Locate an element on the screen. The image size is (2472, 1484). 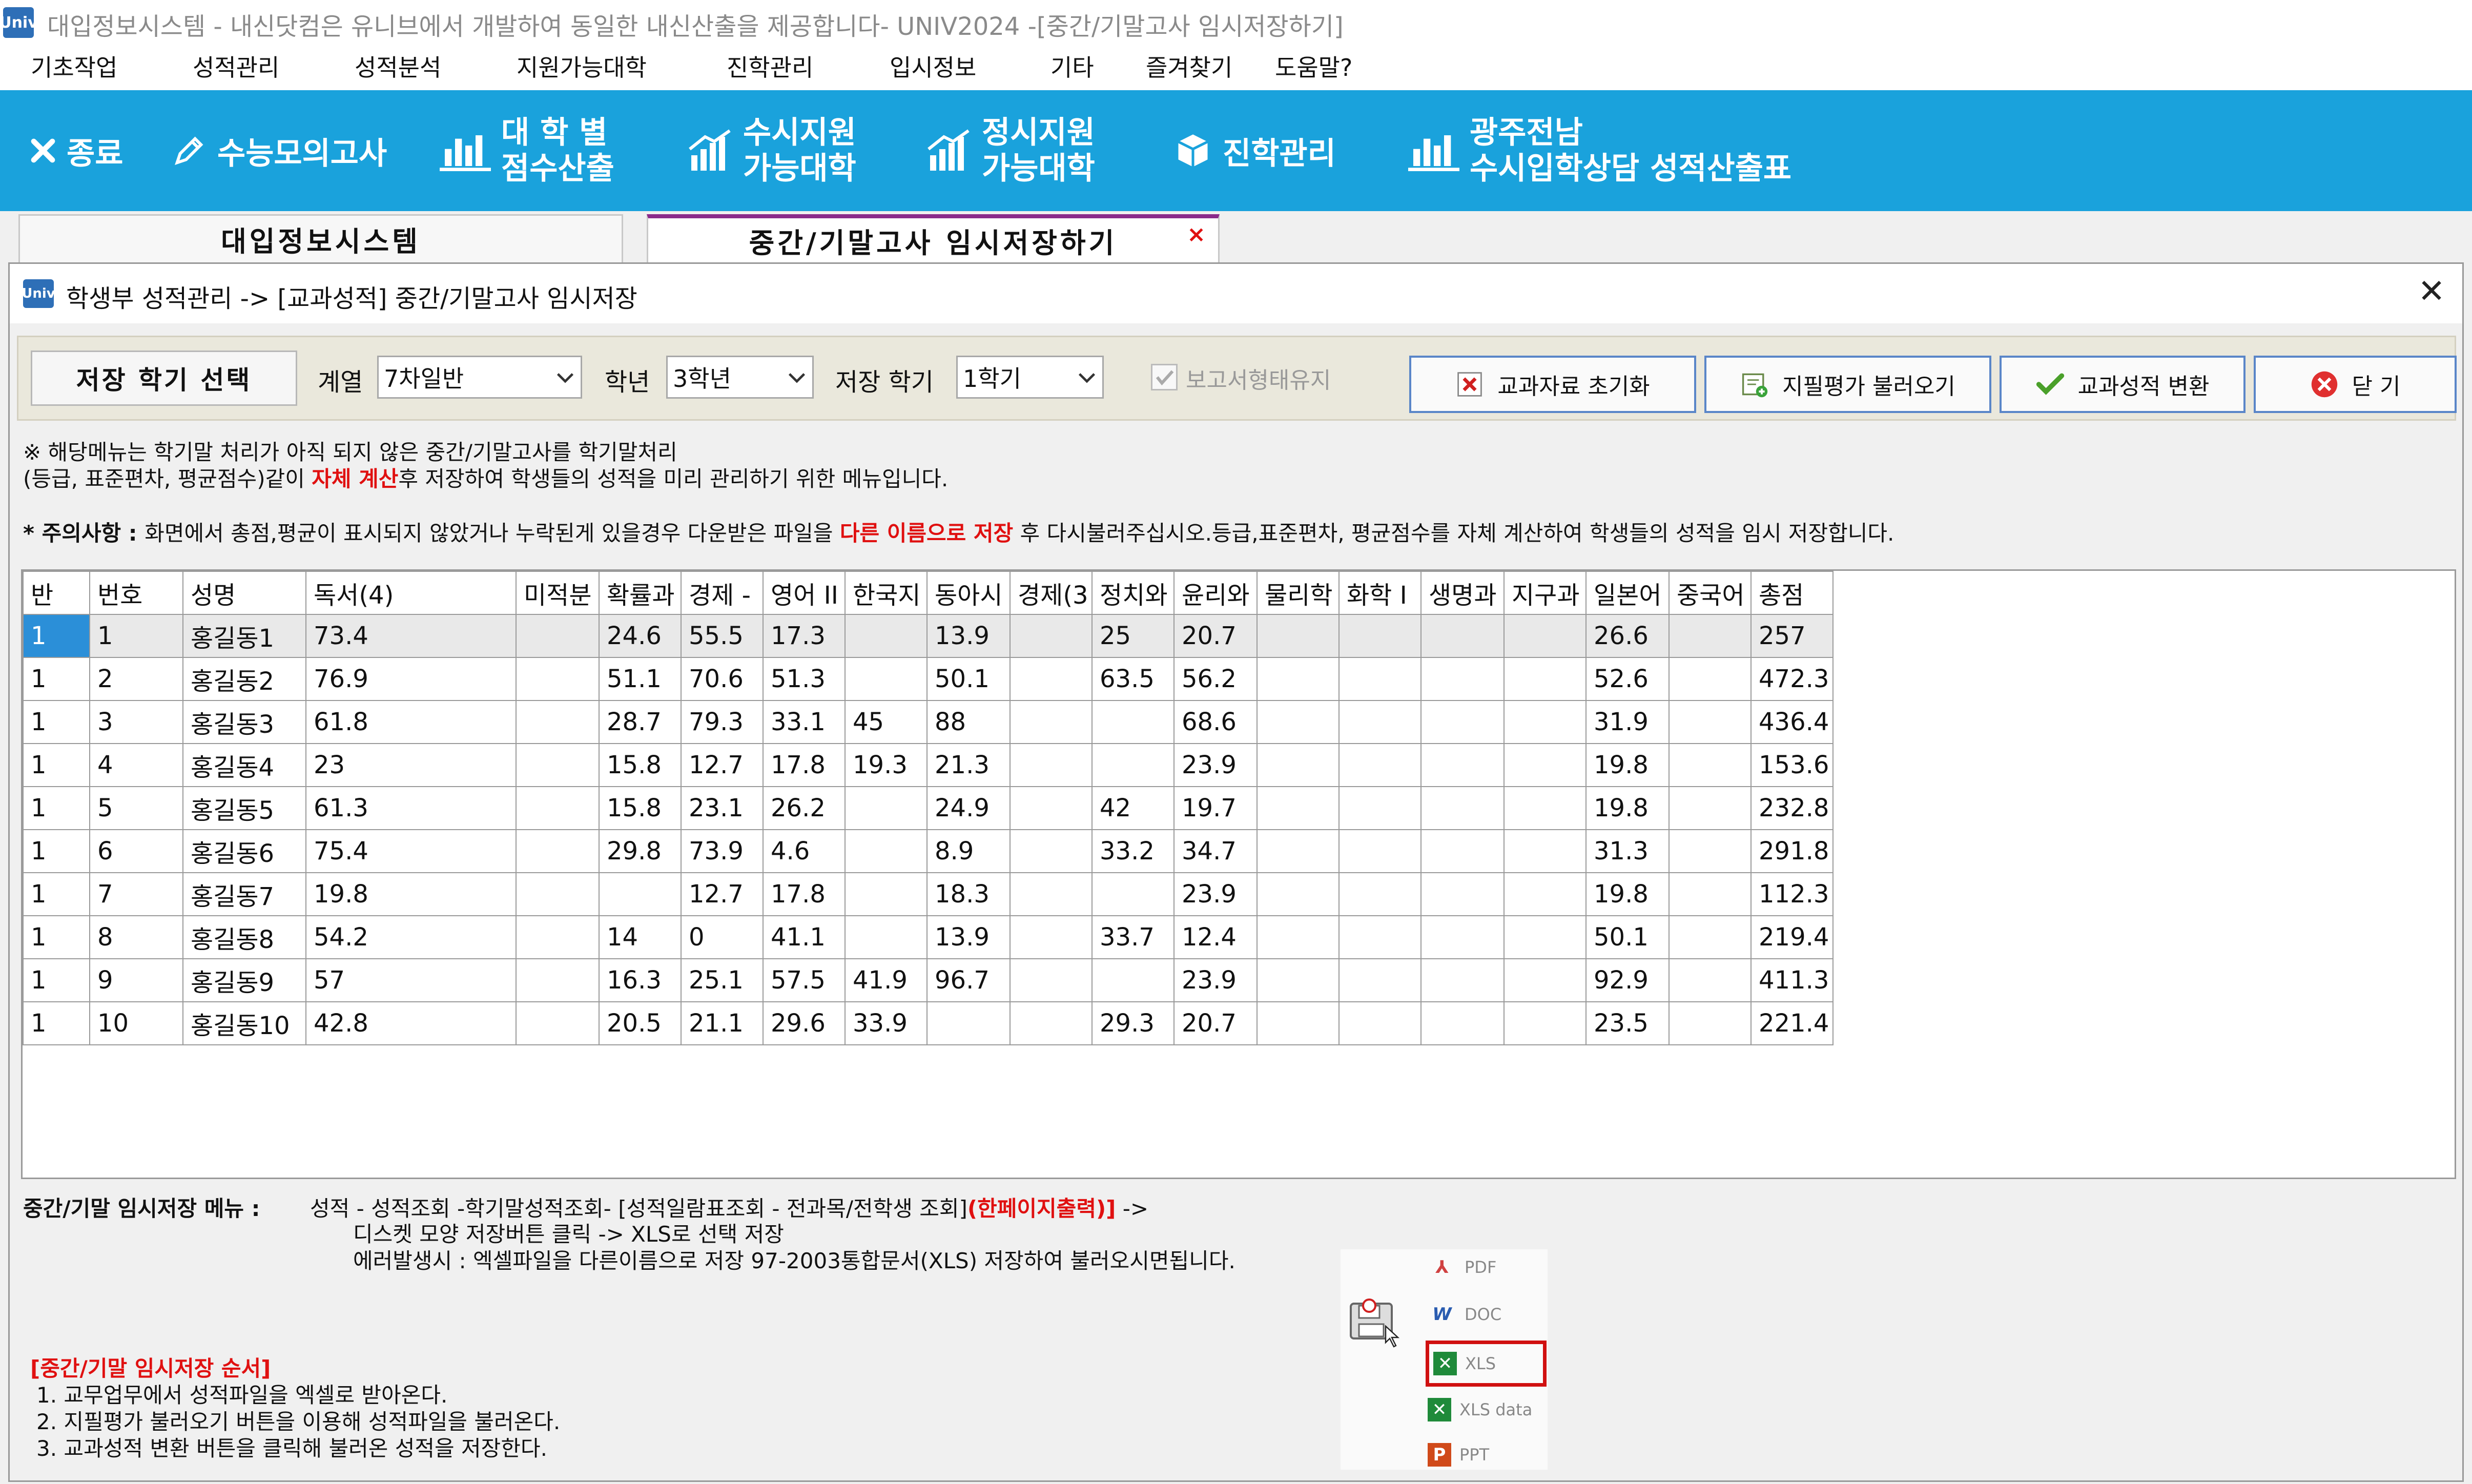
tab-main-system: 대입정보시스템 is located at coordinates (320, 238).